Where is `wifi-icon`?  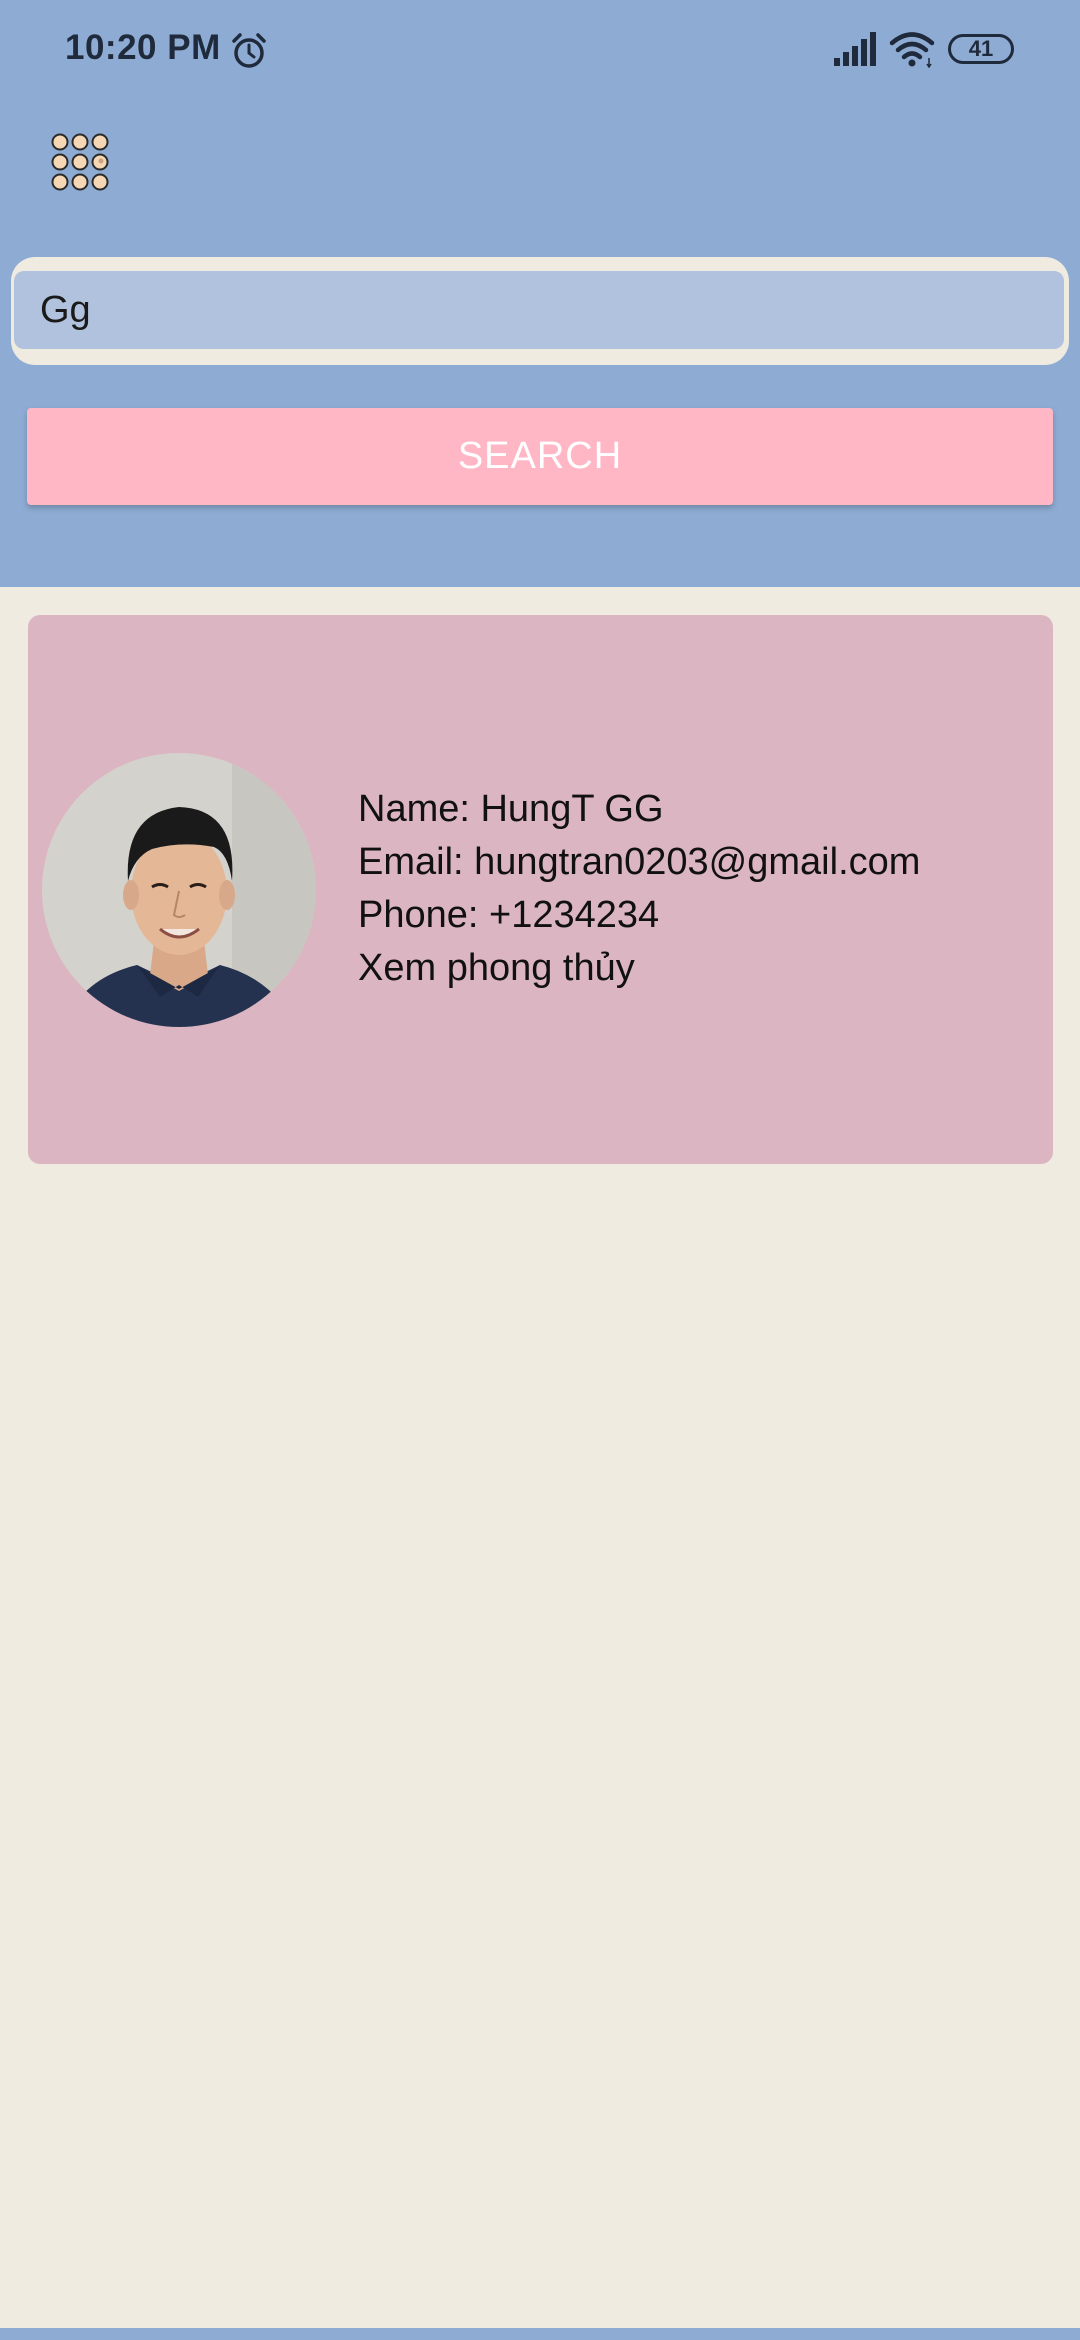
wifi-icon is located at coordinates (912, 50).